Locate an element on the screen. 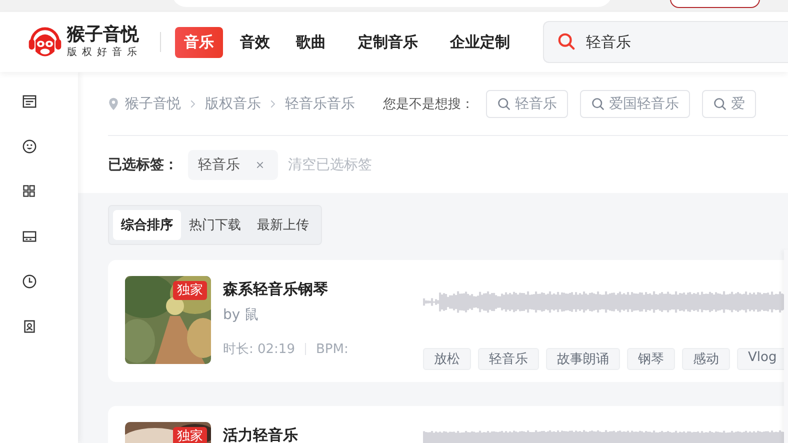 The width and height of the screenshot is (788, 443). clock-icon is located at coordinates (29, 281).